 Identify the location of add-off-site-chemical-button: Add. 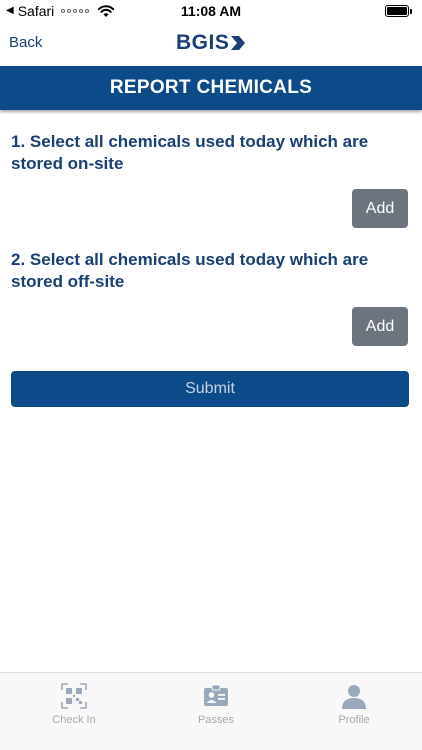
(380, 326).